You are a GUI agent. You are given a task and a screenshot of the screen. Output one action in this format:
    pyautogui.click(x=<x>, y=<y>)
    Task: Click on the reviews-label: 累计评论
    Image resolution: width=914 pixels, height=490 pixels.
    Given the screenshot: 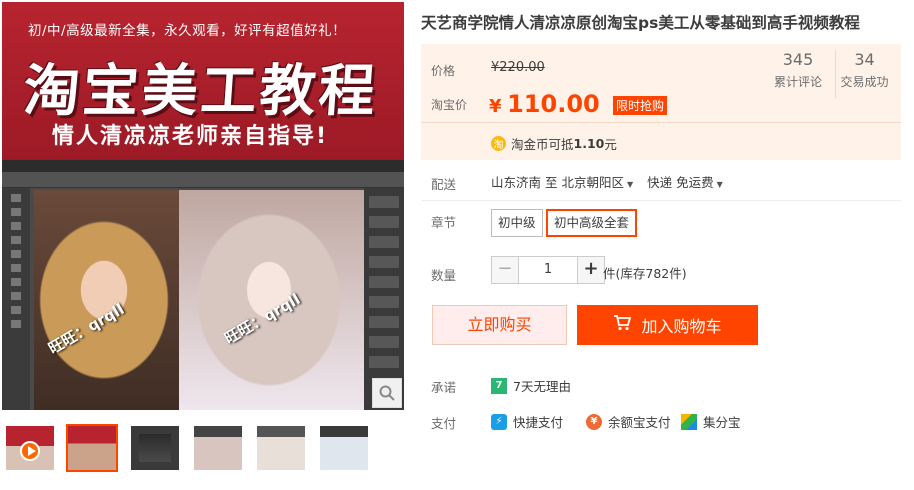 What is the action you would take?
    pyautogui.click(x=797, y=82)
    